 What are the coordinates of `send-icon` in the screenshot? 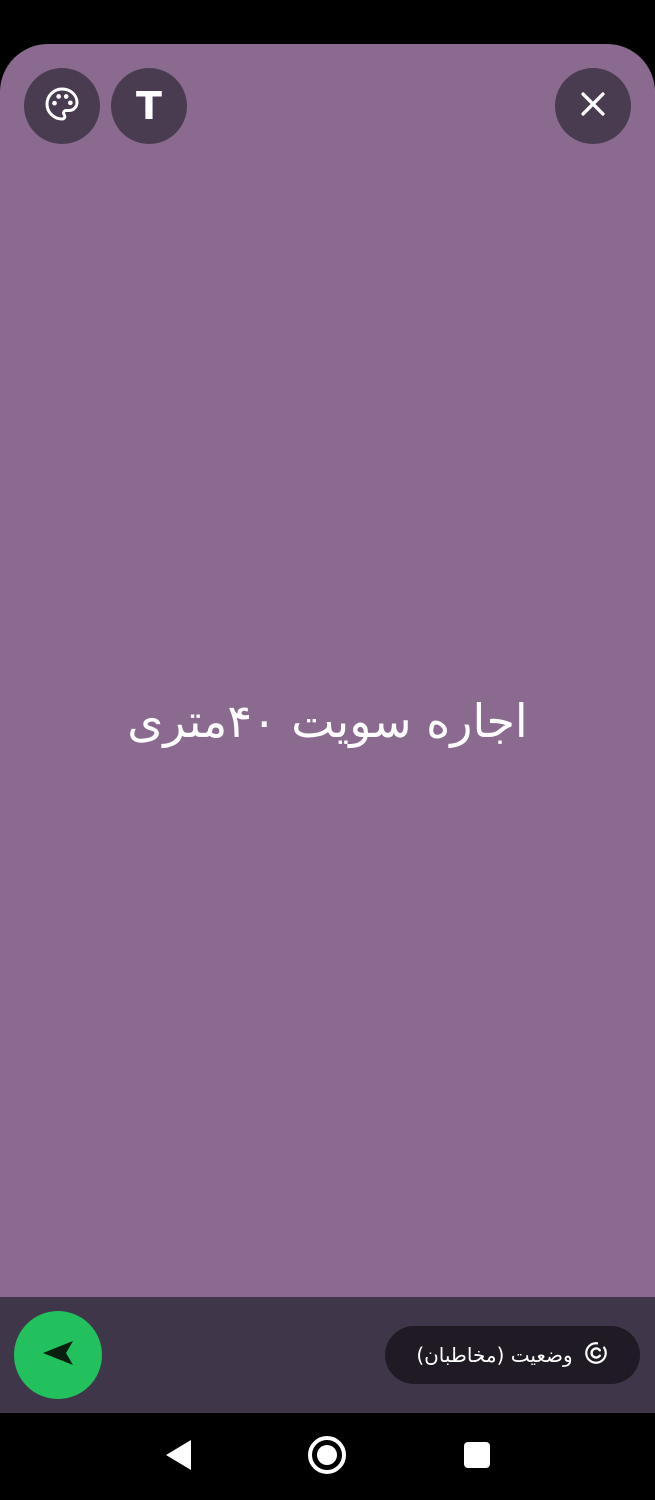 It's located at (58, 1355).